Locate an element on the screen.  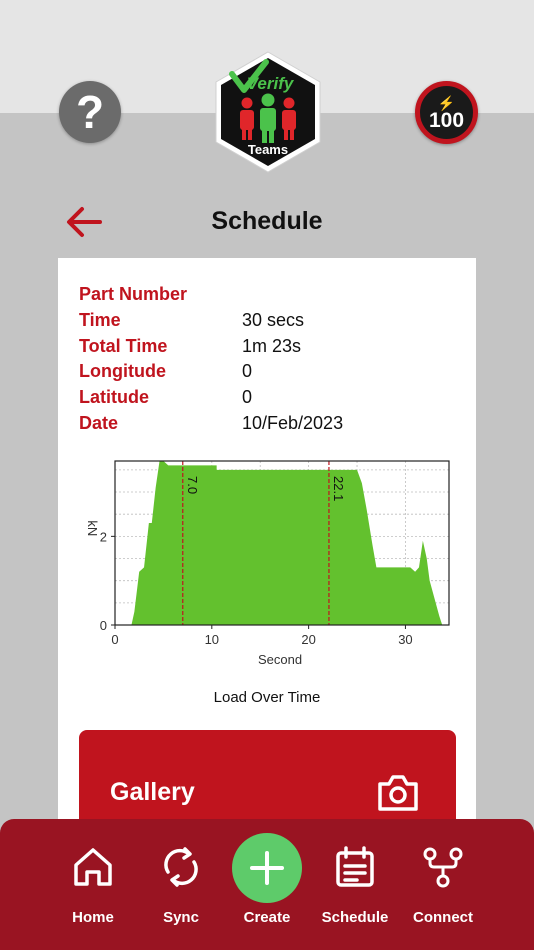
sync-icon is located at coordinates (181, 867).